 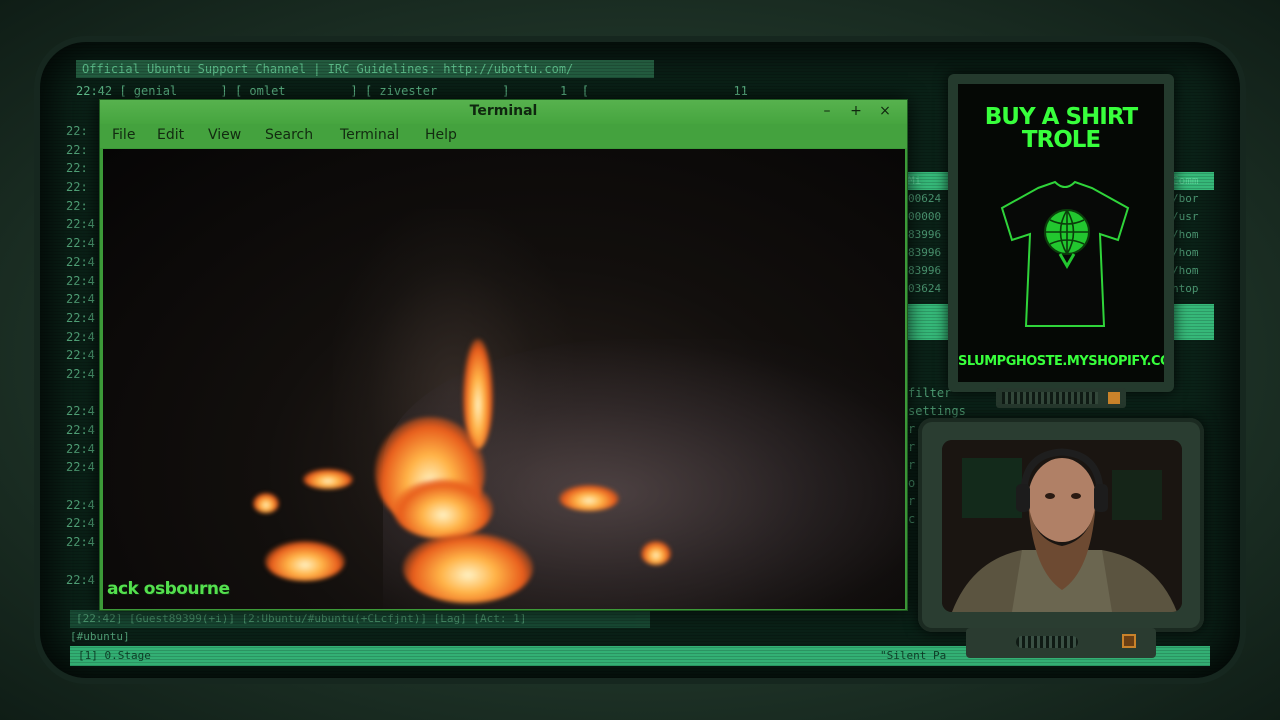 I want to click on tmux-right-label: "Silent Pa, so click(x=913, y=655).